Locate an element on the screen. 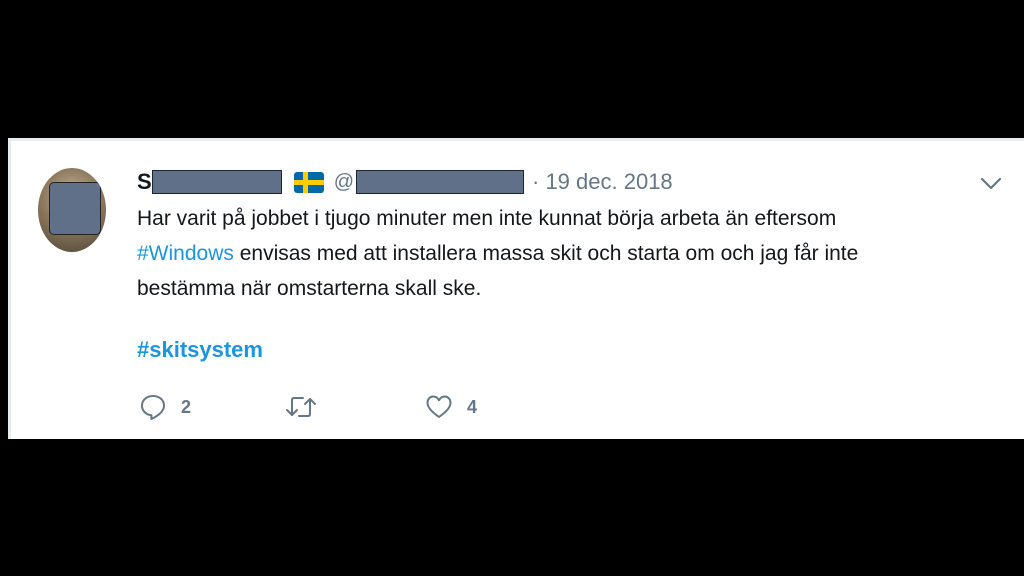 The image size is (1024, 576). retweet-button is located at coordinates (308, 407).